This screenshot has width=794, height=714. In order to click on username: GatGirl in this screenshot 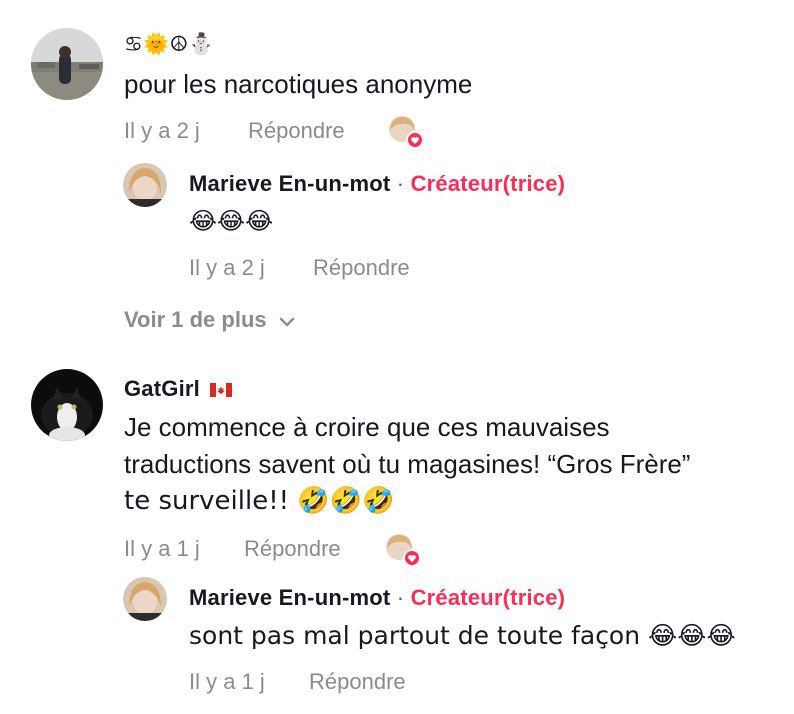, I will do `click(162, 388)`.